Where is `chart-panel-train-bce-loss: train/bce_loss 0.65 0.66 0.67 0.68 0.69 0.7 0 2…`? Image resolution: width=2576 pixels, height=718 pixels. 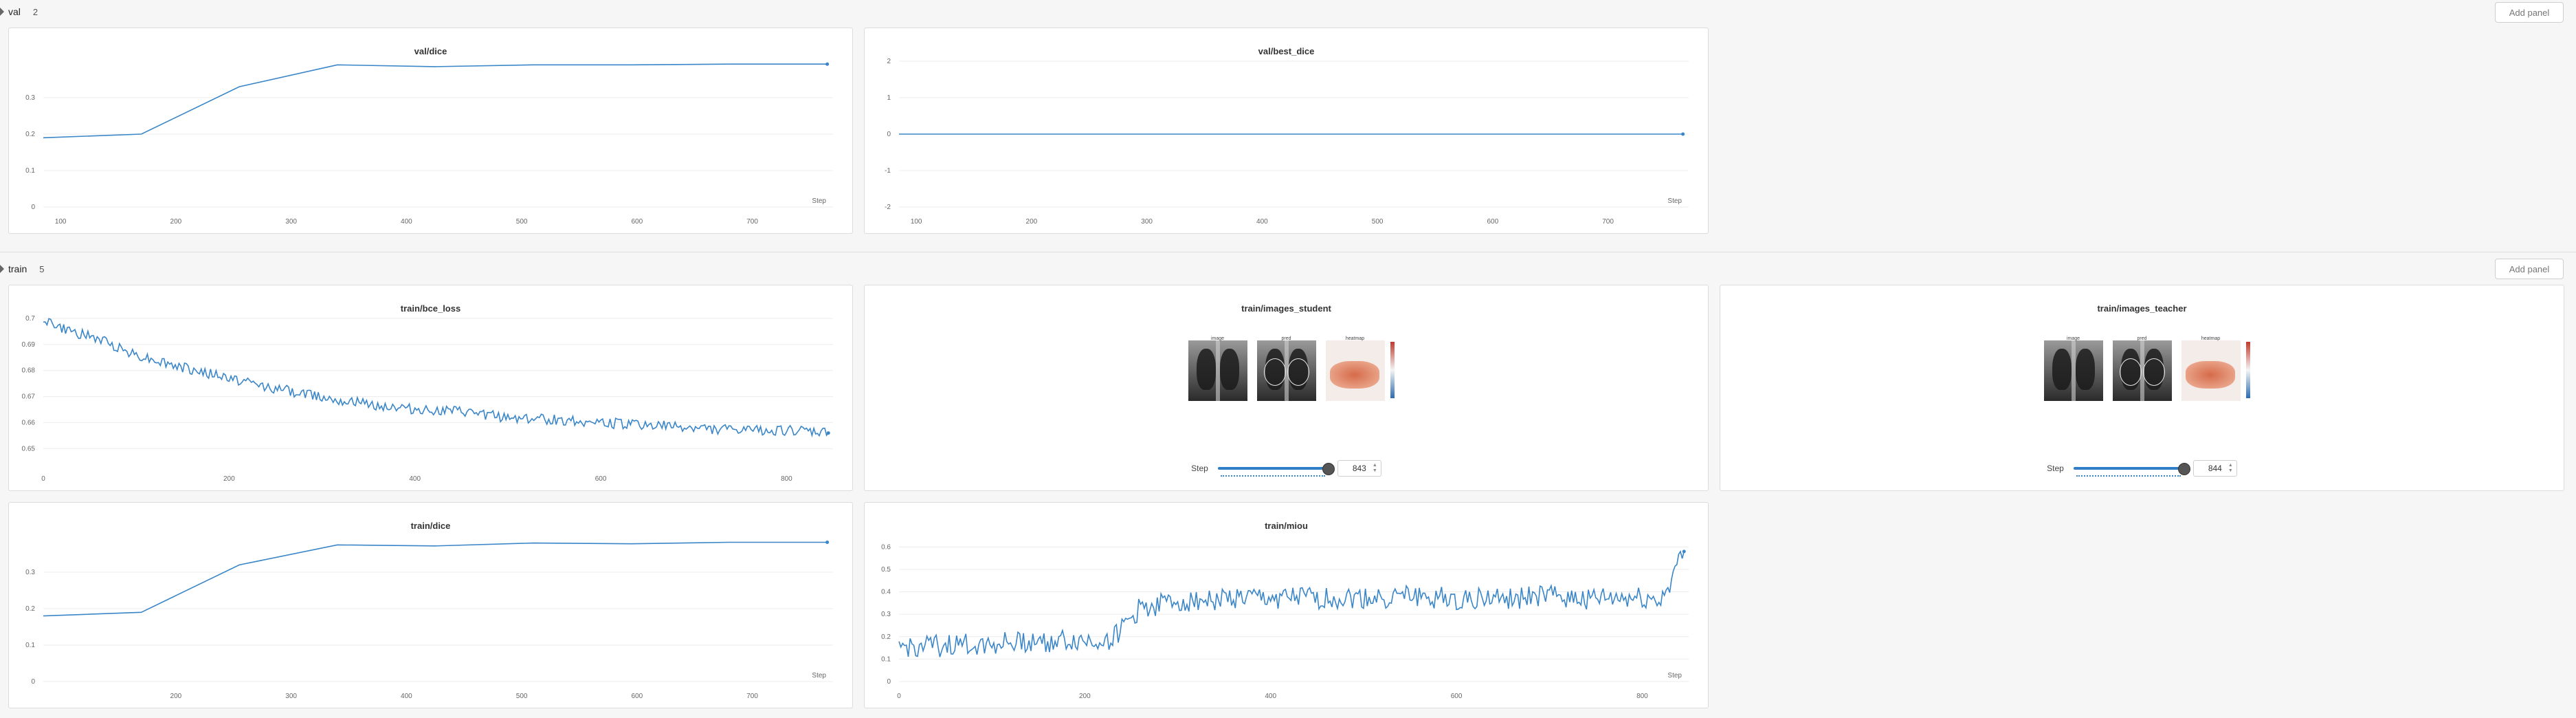
chart-panel-train-bce-loss: train/bce_loss 0.65 0.66 0.67 0.68 0.69 0.7 0 2… is located at coordinates (430, 388).